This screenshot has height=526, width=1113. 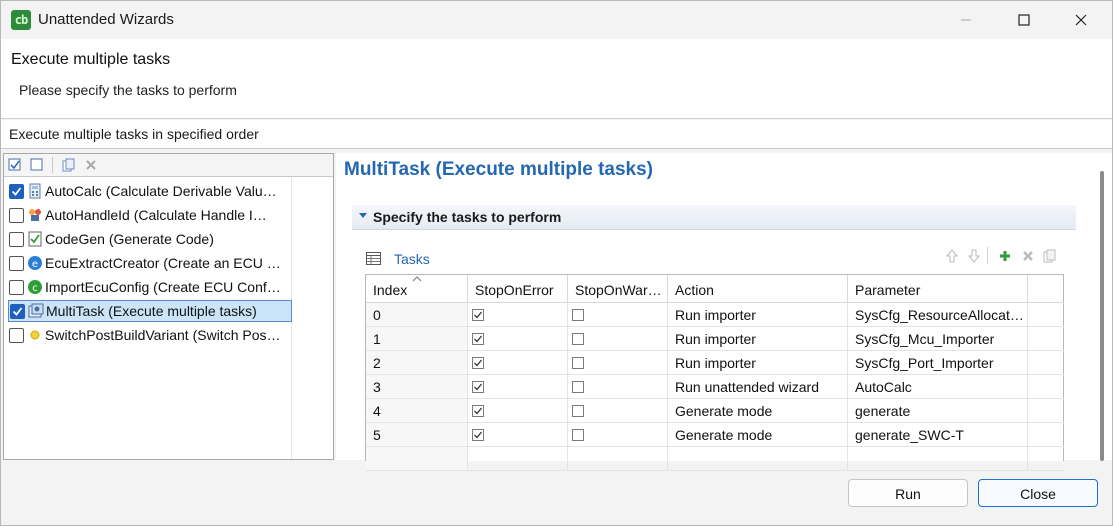 I want to click on cell-index: 1, so click(x=417, y=339).